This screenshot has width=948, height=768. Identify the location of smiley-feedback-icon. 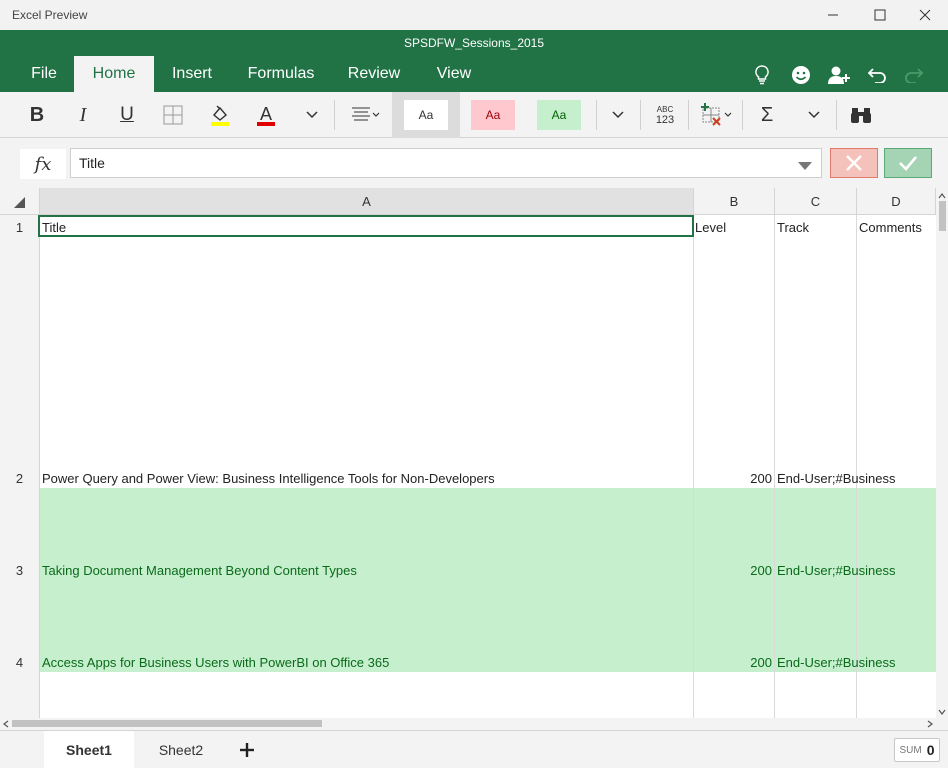
(801, 75).